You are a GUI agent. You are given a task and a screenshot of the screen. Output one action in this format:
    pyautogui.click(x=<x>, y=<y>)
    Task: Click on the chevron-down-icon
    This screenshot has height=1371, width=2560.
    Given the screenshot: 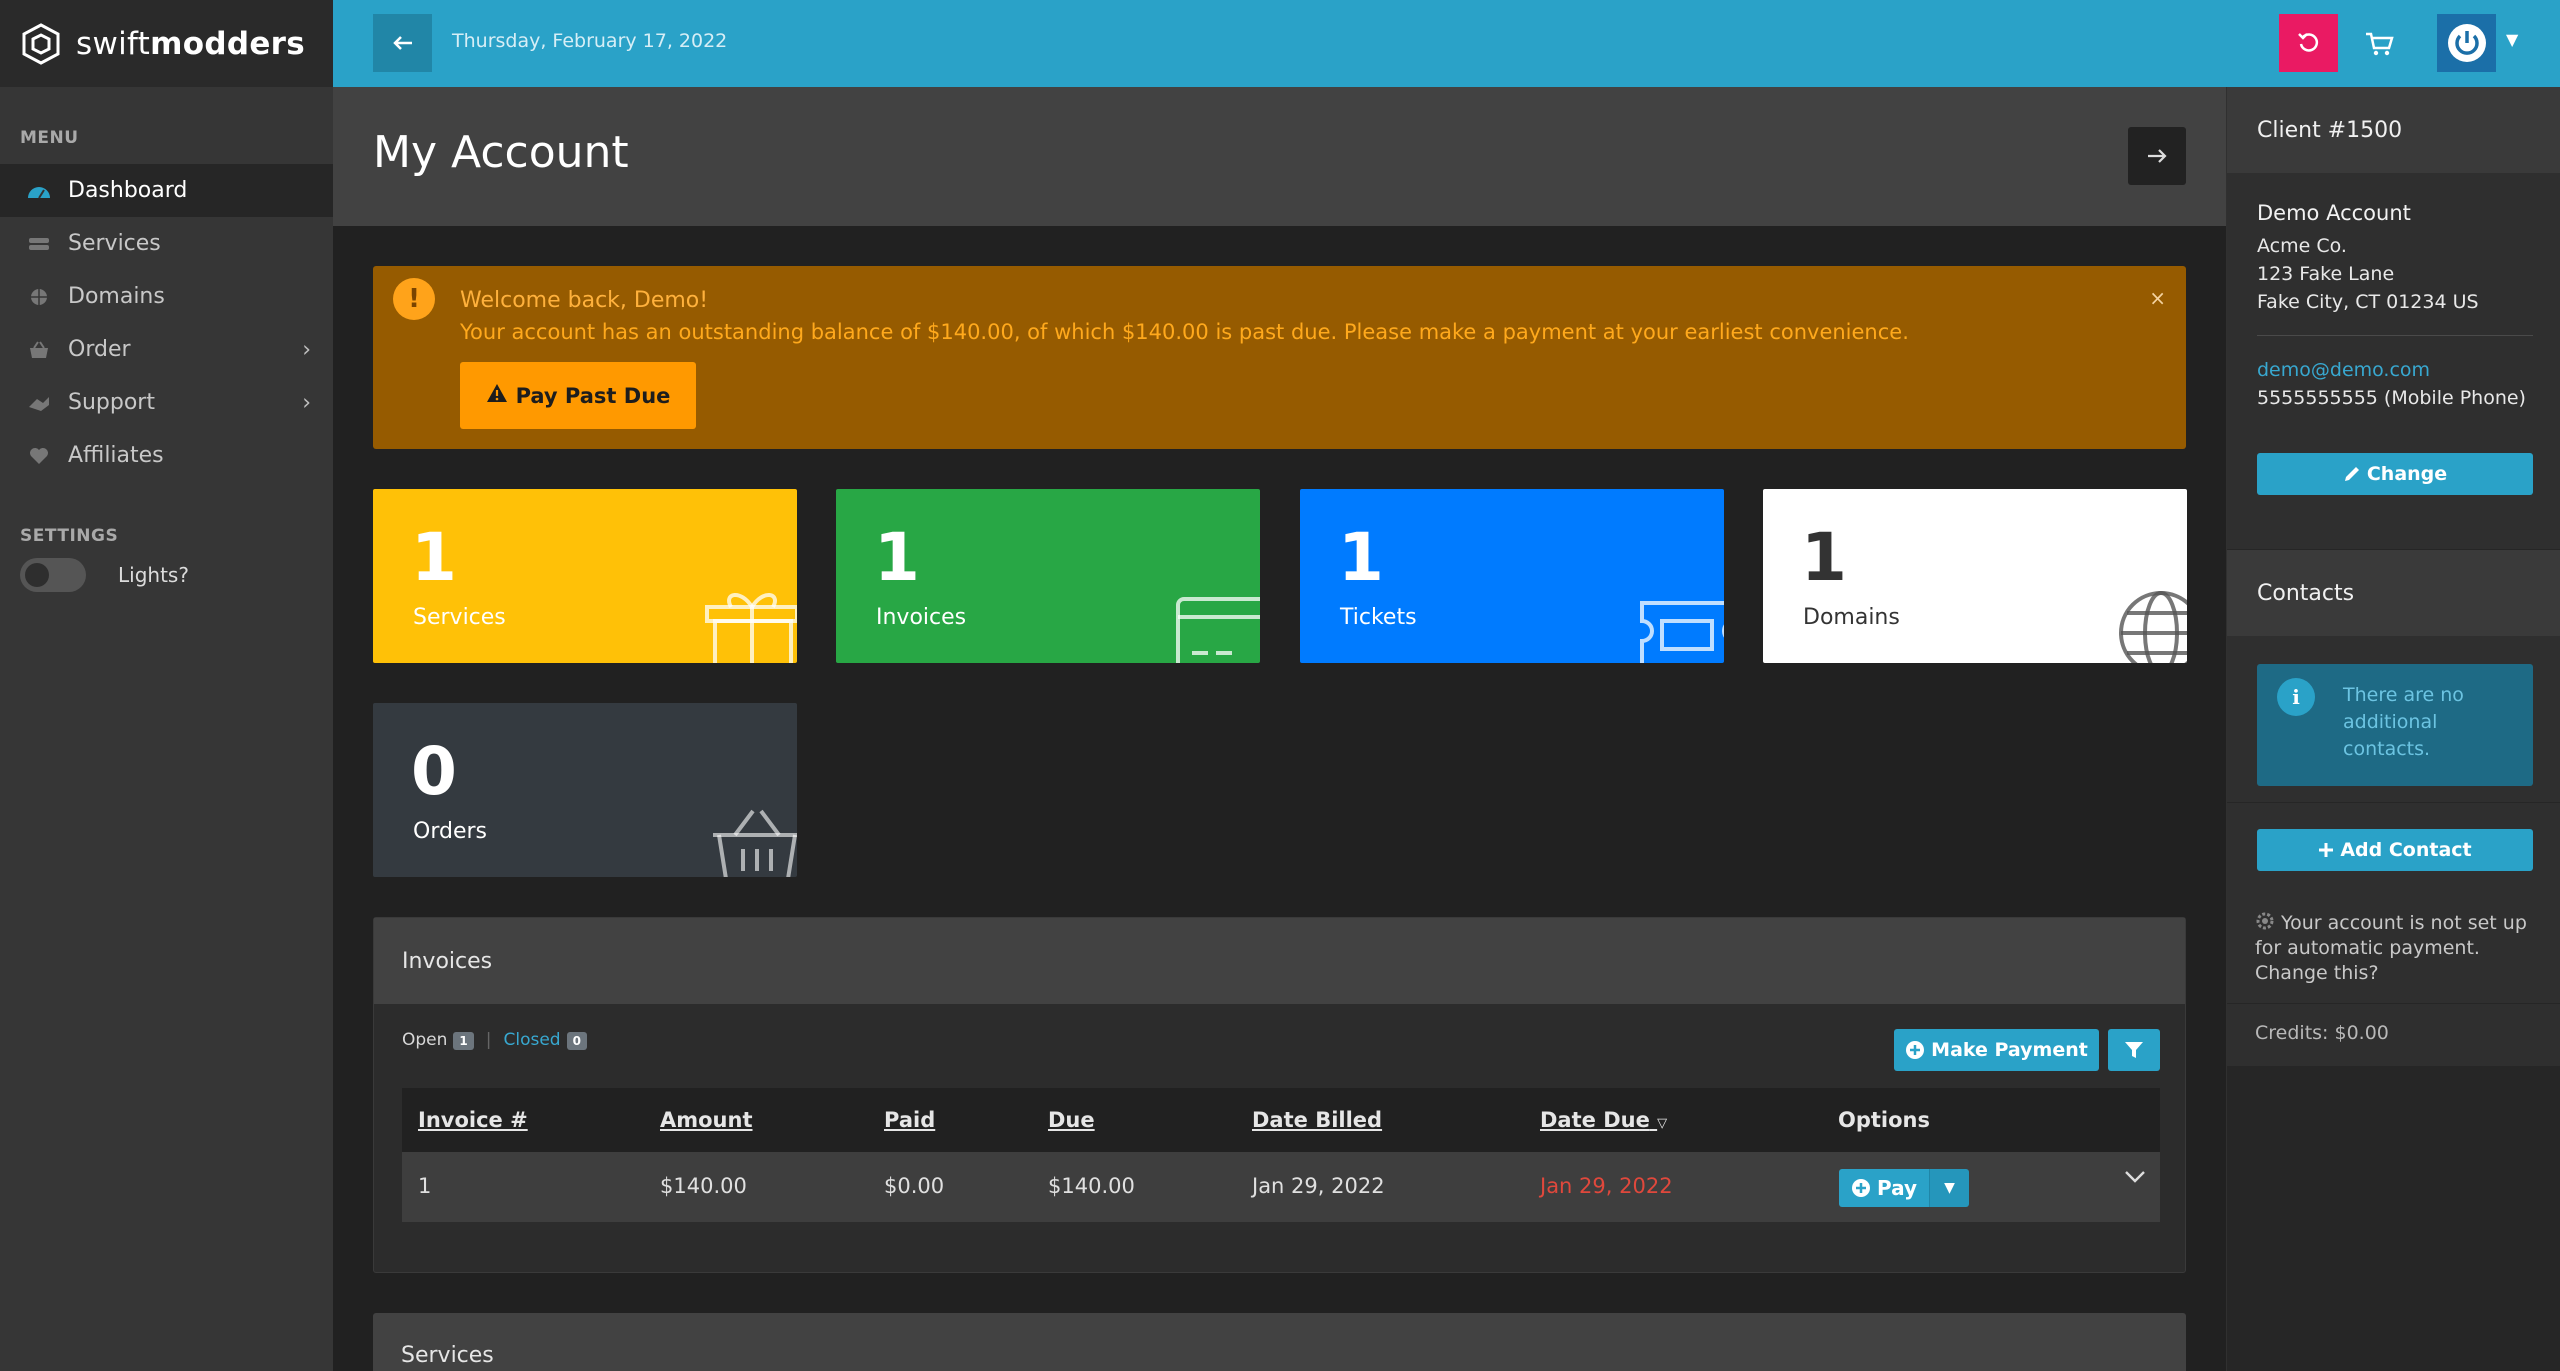 What is the action you would take?
    pyautogui.click(x=2135, y=1177)
    